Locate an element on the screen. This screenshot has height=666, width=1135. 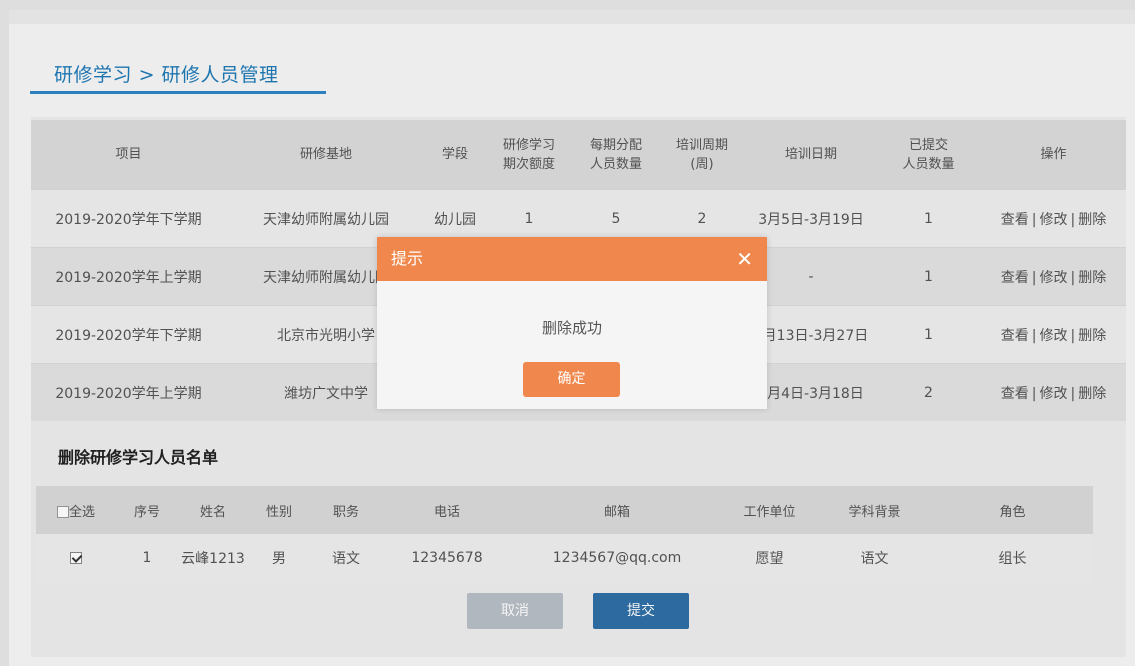
alert-dialog: 提示 ✕ 删除成功 确定 is located at coordinates (572, 323).